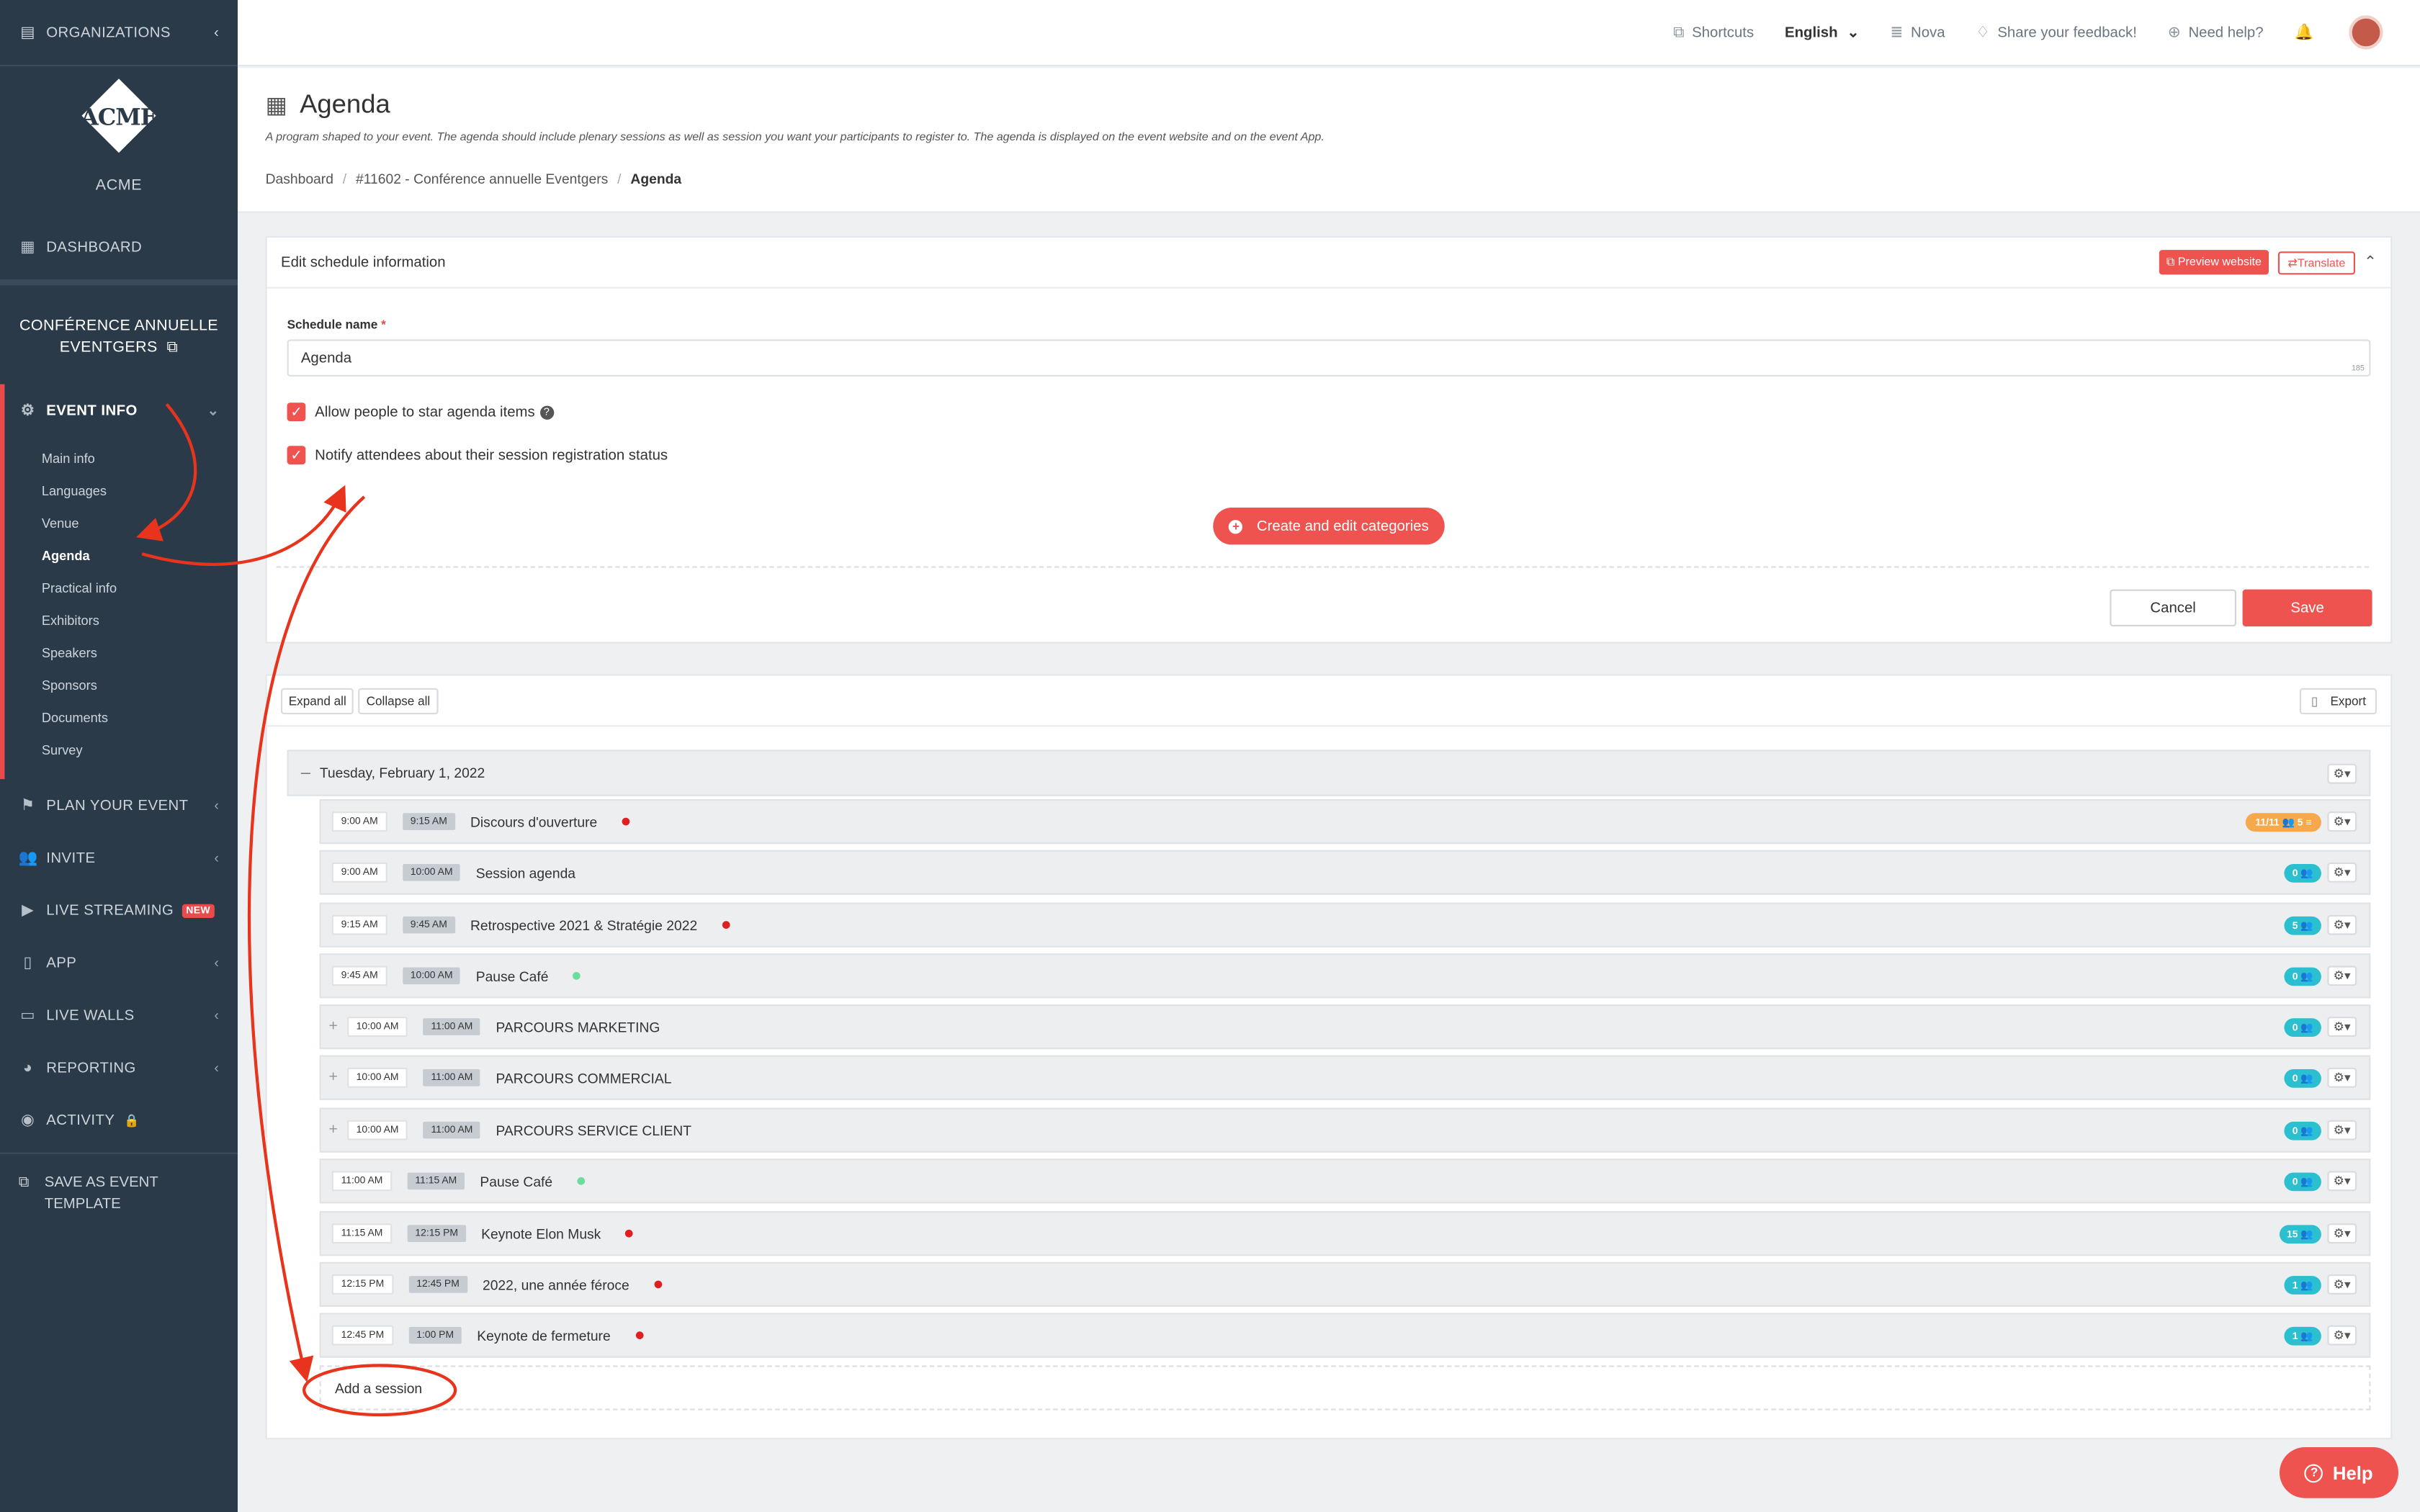 Image resolution: width=2420 pixels, height=1512 pixels. Describe the element at coordinates (119, 337) in the screenshot. I see `event-name: CONFÉRENCE ANNUELLE EVENTGERS` at that location.